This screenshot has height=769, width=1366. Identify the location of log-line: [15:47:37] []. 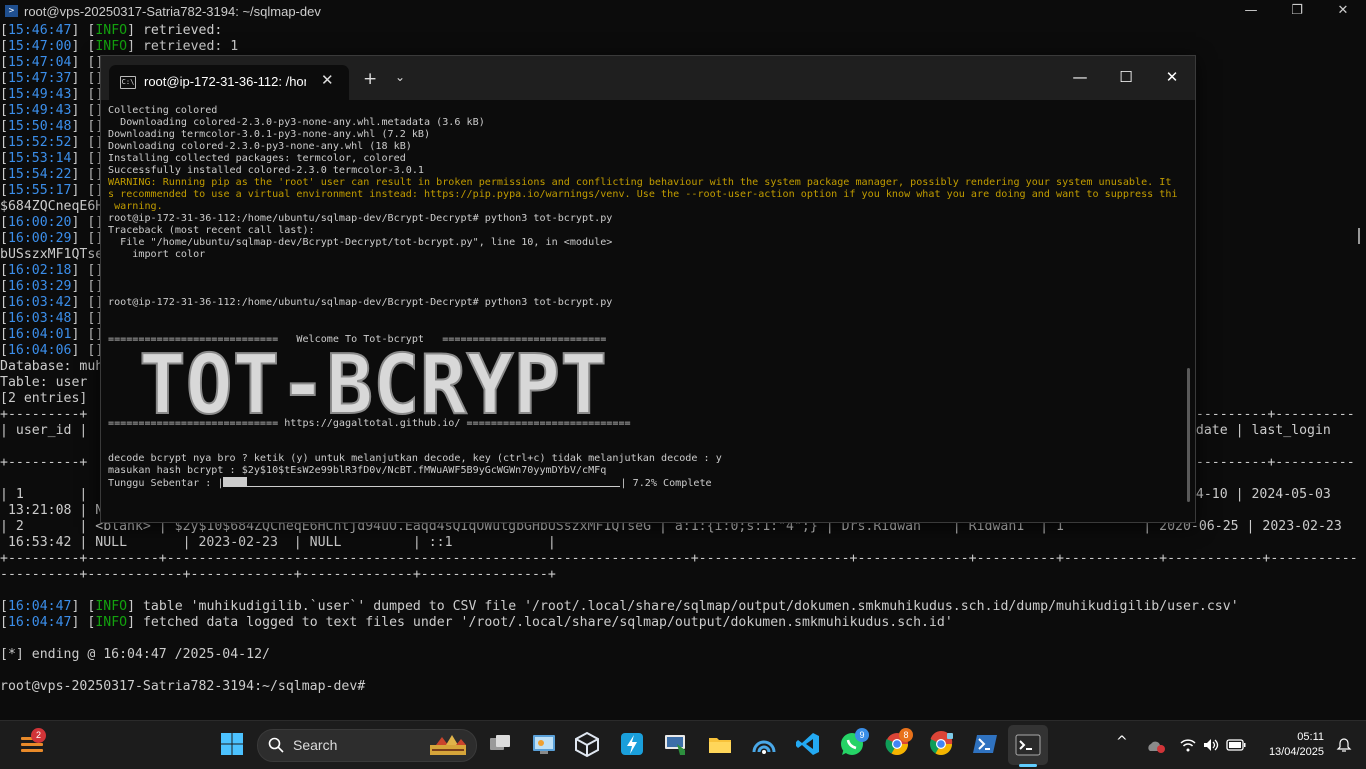
(51, 78).